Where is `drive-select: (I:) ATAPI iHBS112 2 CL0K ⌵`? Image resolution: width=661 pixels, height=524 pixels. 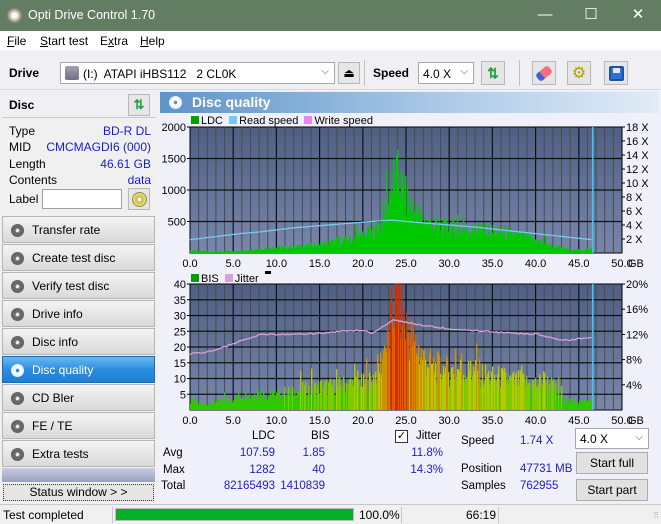 drive-select: (I:) ATAPI iHBS112 2 CL0K ⌵ is located at coordinates (197, 73).